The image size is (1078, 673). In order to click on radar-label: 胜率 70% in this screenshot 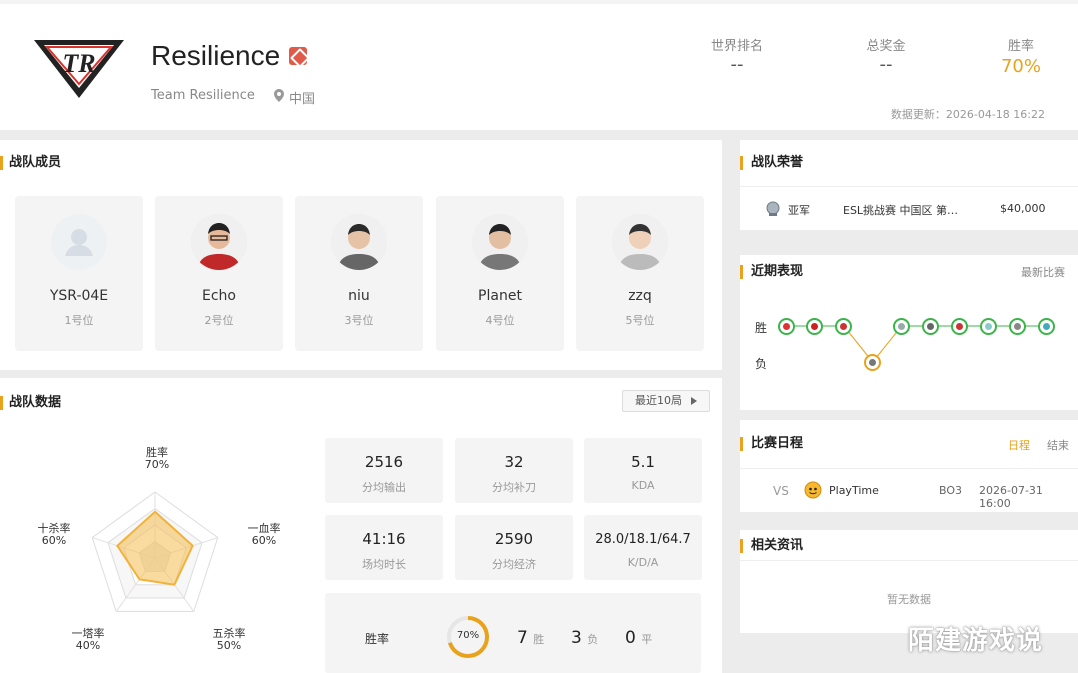, I will do `click(157, 458)`.